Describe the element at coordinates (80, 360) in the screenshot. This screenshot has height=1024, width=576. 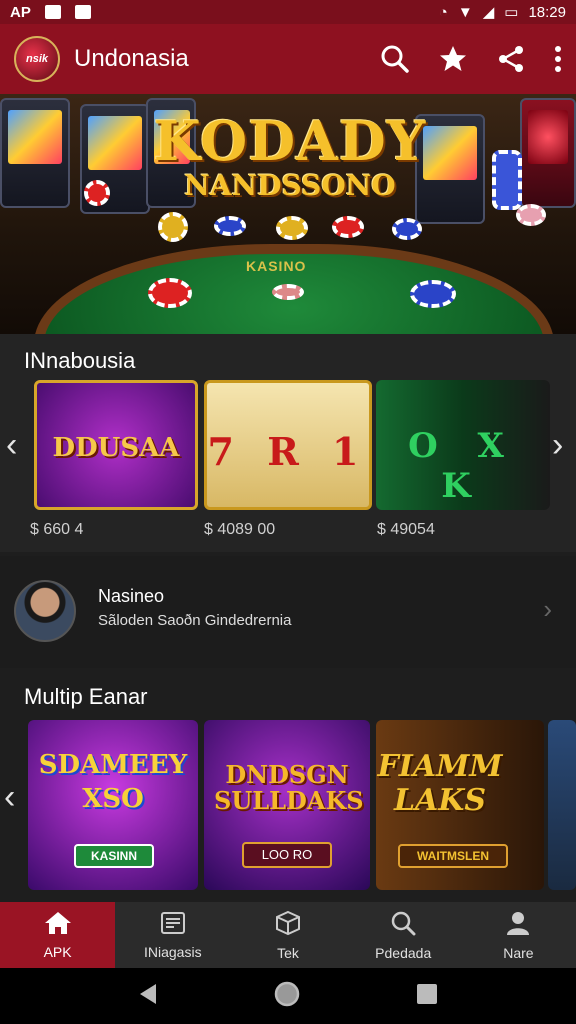
I see `section-title: INnabousia` at that location.